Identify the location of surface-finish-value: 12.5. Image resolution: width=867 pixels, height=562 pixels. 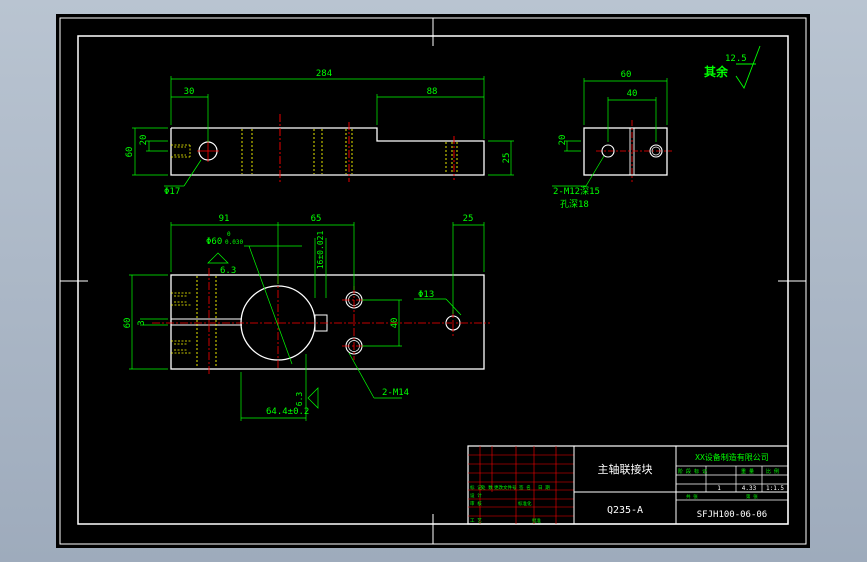
(736, 59).